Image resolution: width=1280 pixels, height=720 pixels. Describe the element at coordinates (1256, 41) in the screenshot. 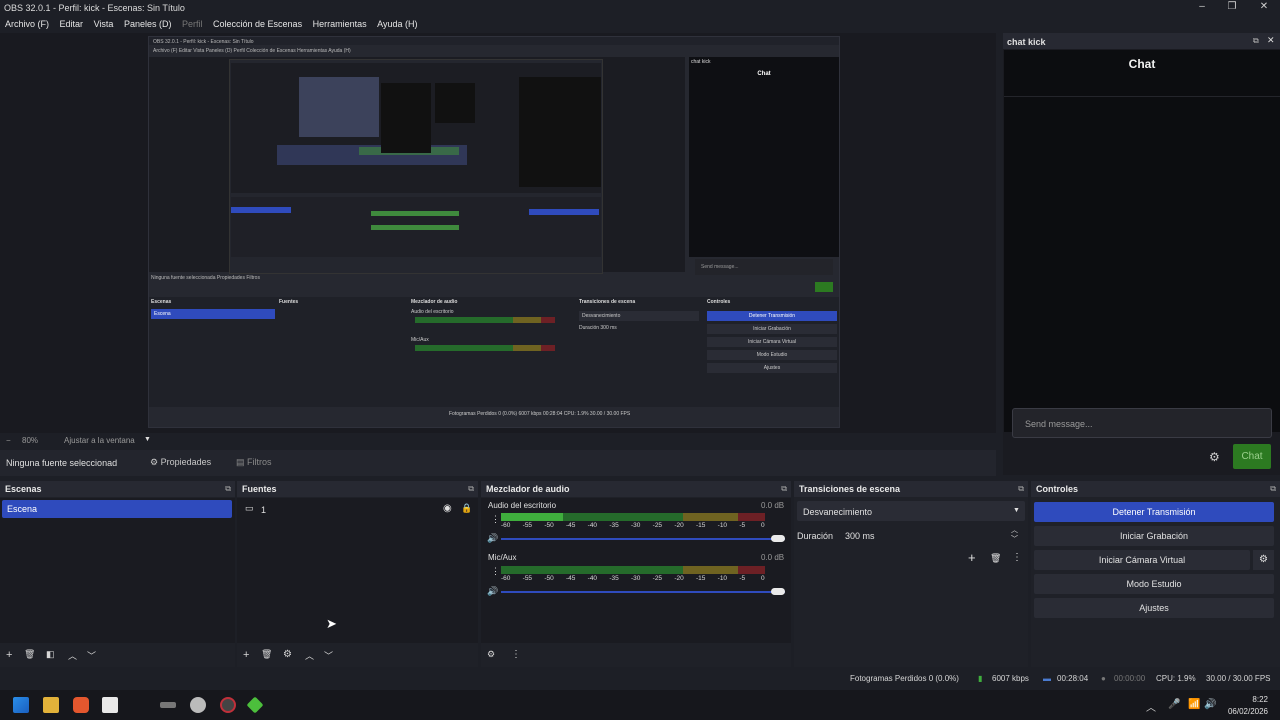

I see `float-icon: ⧉` at that location.